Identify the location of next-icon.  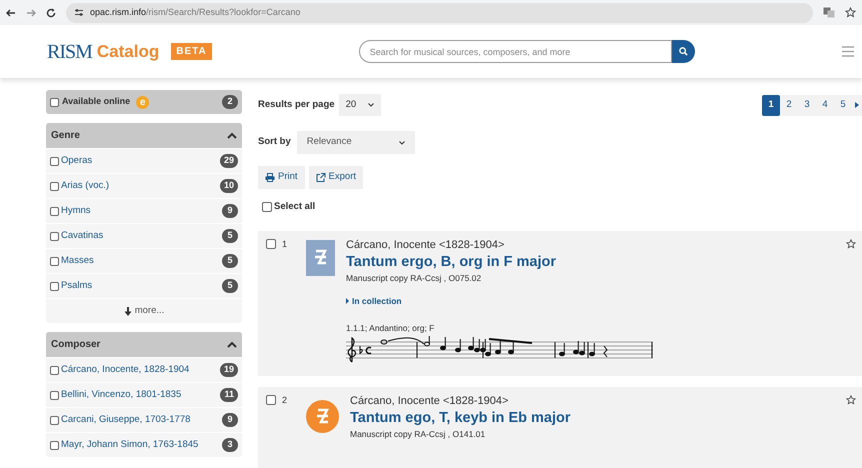
(857, 105).